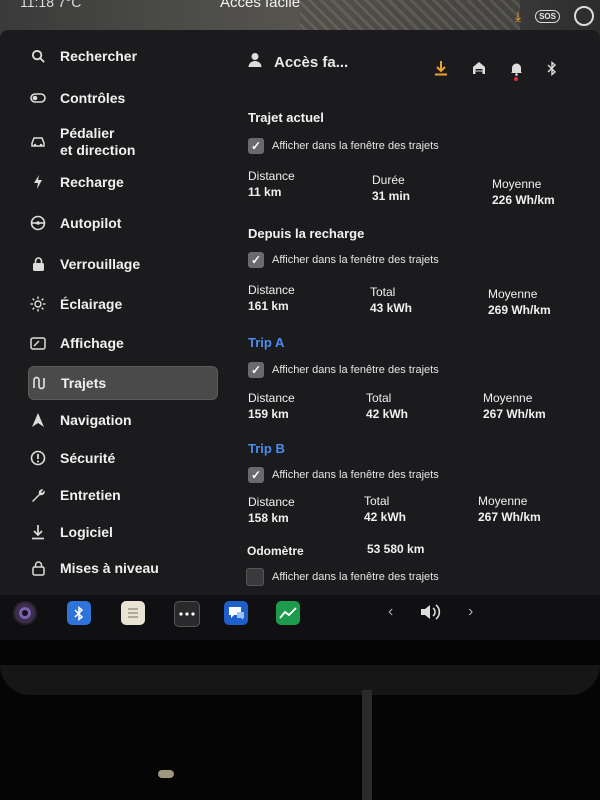 The image size is (600, 800). What do you see at coordinates (495, 70) in the screenshot?
I see `header-icons` at bounding box center [495, 70].